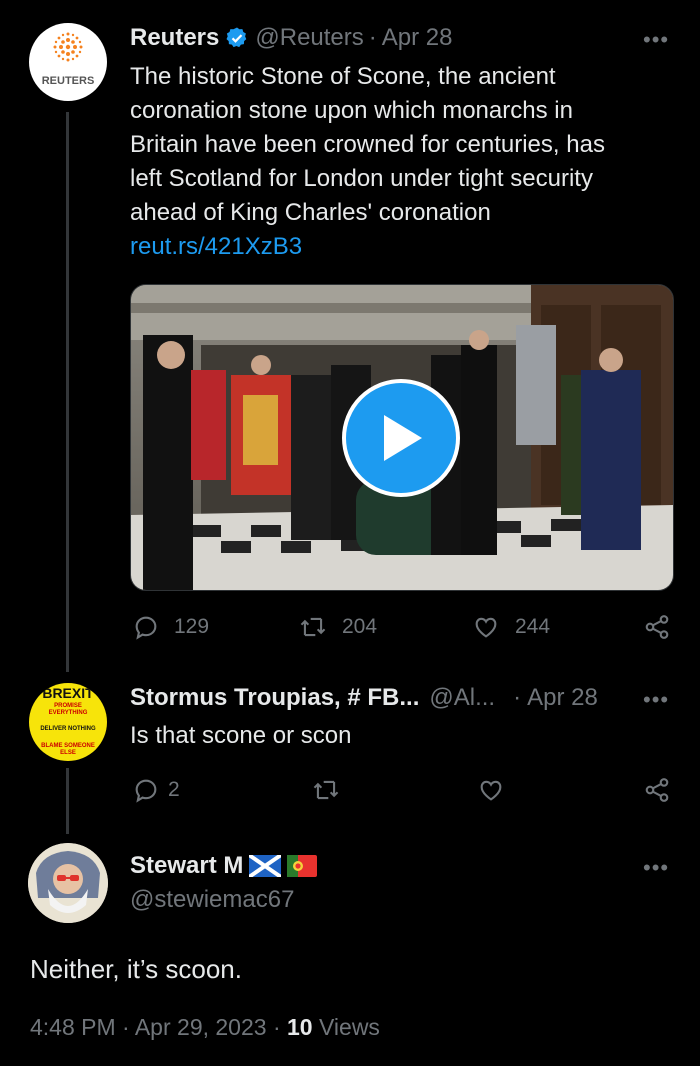  Describe the element at coordinates (186, 866) in the screenshot. I see `author-name: Stewart M` at that location.